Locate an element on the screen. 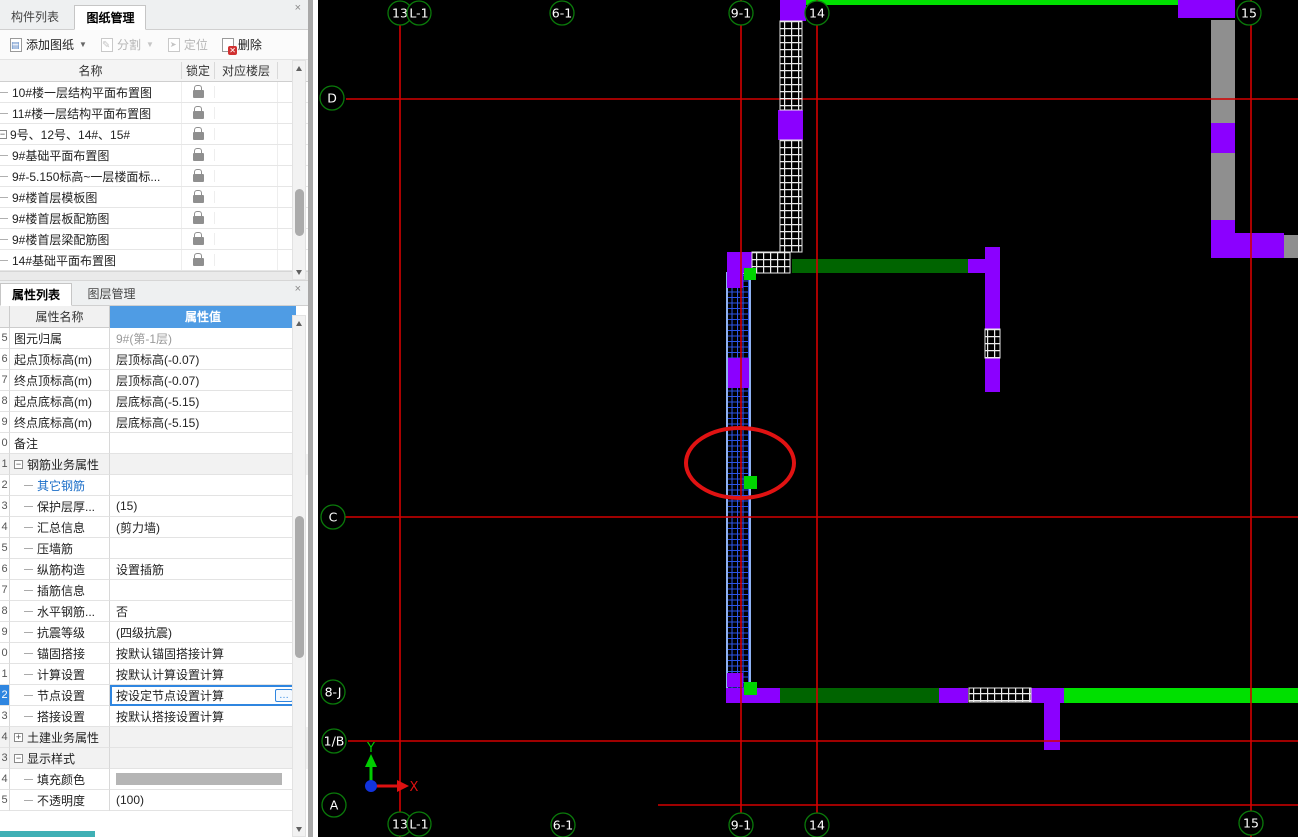  column-header-property-value: 属性值 is located at coordinates (203, 317).